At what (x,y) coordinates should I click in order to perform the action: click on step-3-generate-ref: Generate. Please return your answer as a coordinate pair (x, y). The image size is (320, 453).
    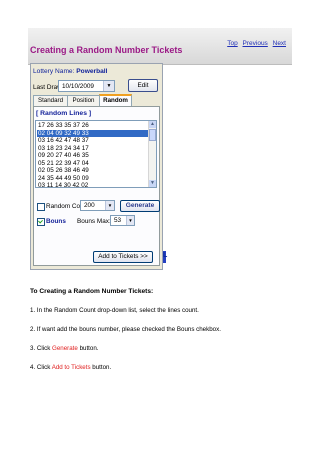
    Looking at the image, I should click on (65, 348).